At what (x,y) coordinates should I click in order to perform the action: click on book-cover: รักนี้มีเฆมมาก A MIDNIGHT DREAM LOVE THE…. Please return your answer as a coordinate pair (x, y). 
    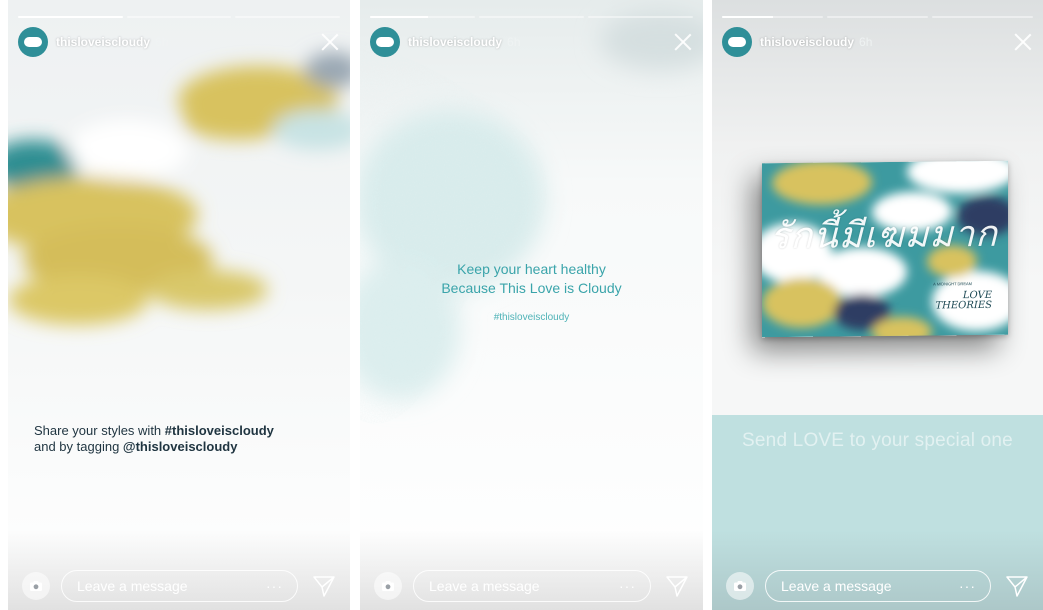
    Looking at the image, I should click on (885, 249).